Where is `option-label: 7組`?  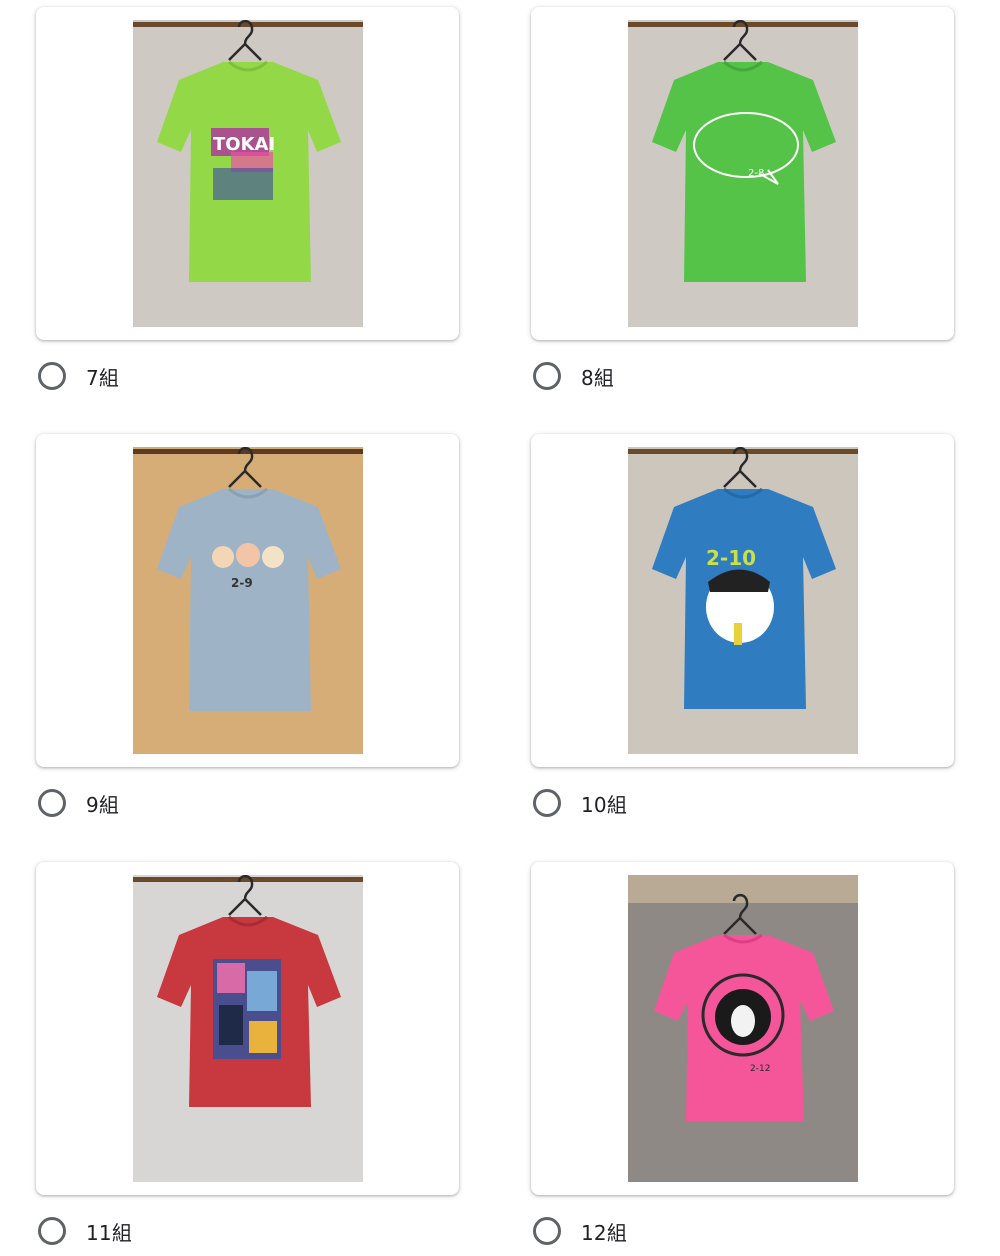
option-label: 7組 is located at coordinates (103, 377).